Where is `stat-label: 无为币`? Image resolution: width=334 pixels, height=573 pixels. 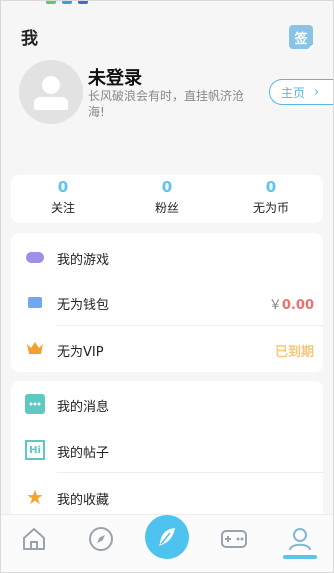
stat-label: 无为币 is located at coordinates (270, 208).